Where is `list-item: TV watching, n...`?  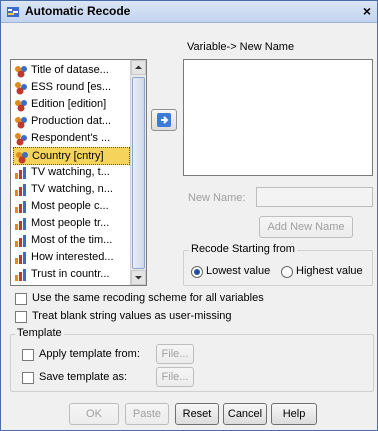 list-item: TV watching, n... is located at coordinates (71, 190).